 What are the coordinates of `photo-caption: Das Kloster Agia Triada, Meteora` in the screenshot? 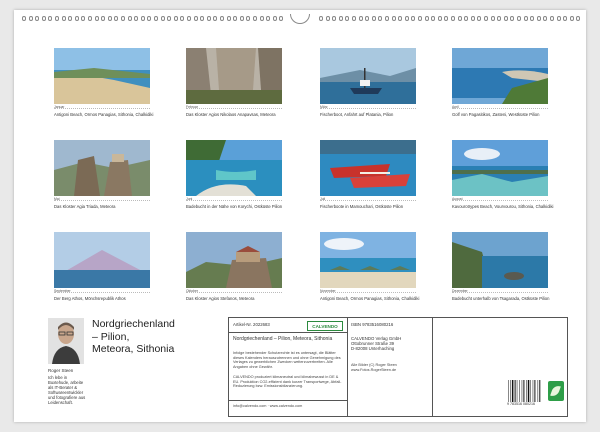 It's located at (85, 206).